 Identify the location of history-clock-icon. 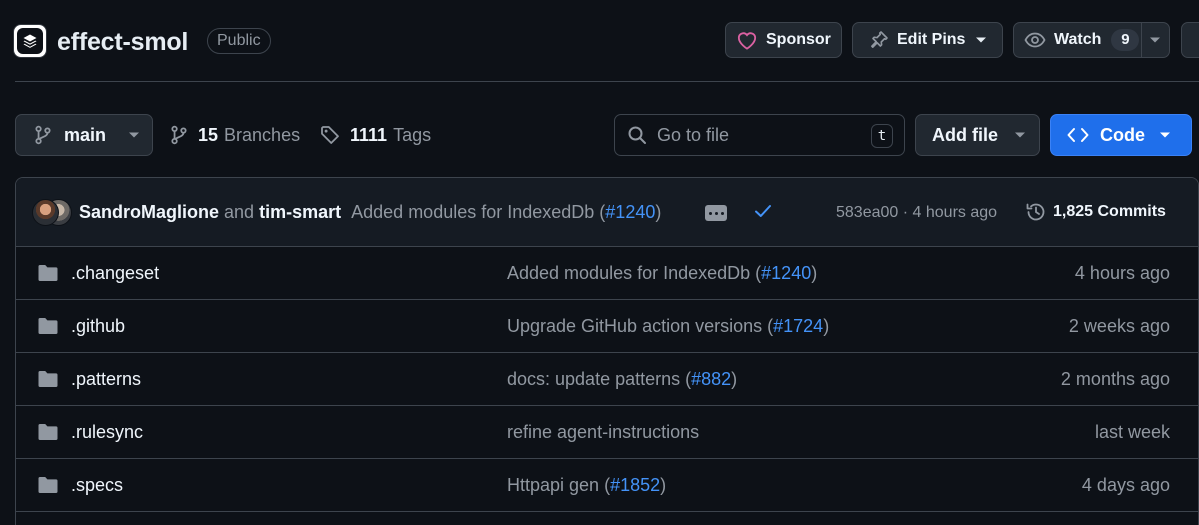
(1036, 212).